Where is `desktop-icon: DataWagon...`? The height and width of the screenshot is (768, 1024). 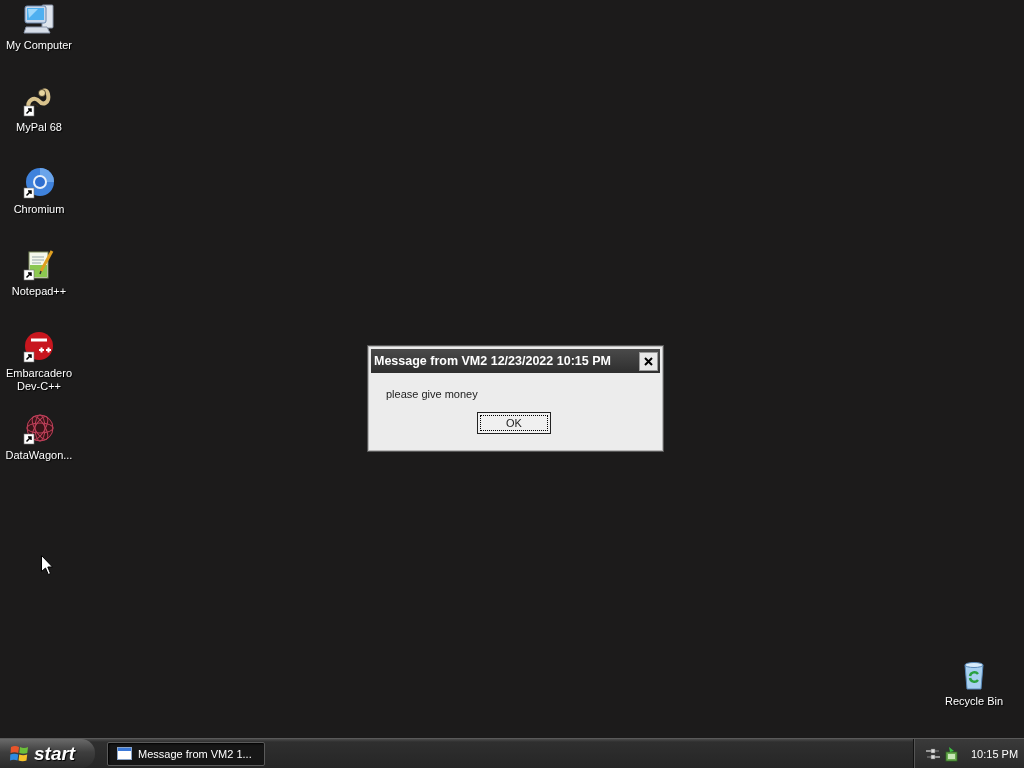
desktop-icon: DataWagon... is located at coordinates (39, 437).